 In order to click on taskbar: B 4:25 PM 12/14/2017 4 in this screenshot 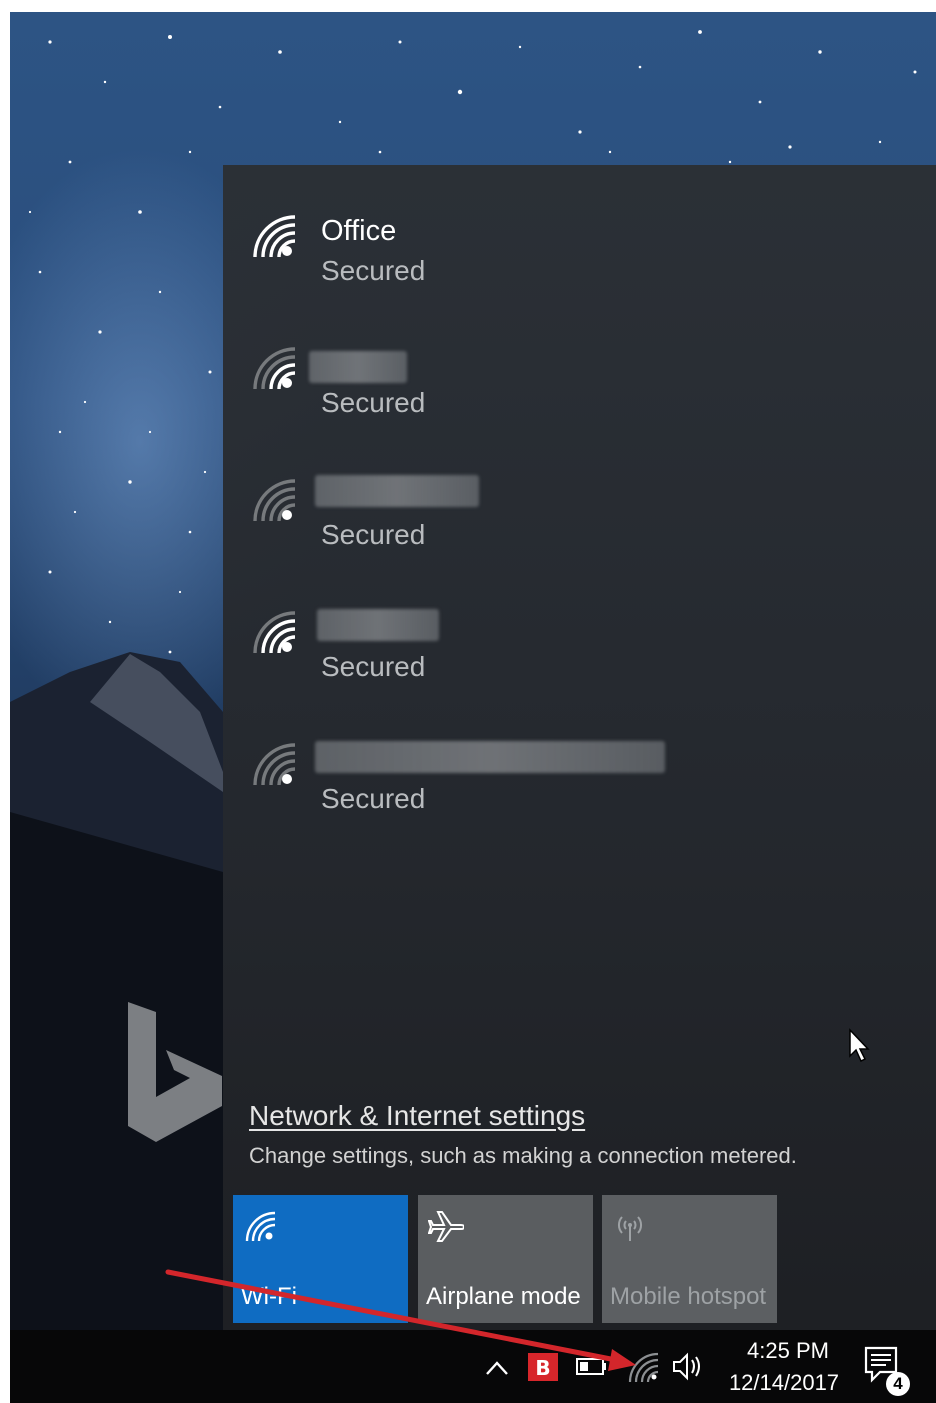, I will do `click(473, 1366)`.